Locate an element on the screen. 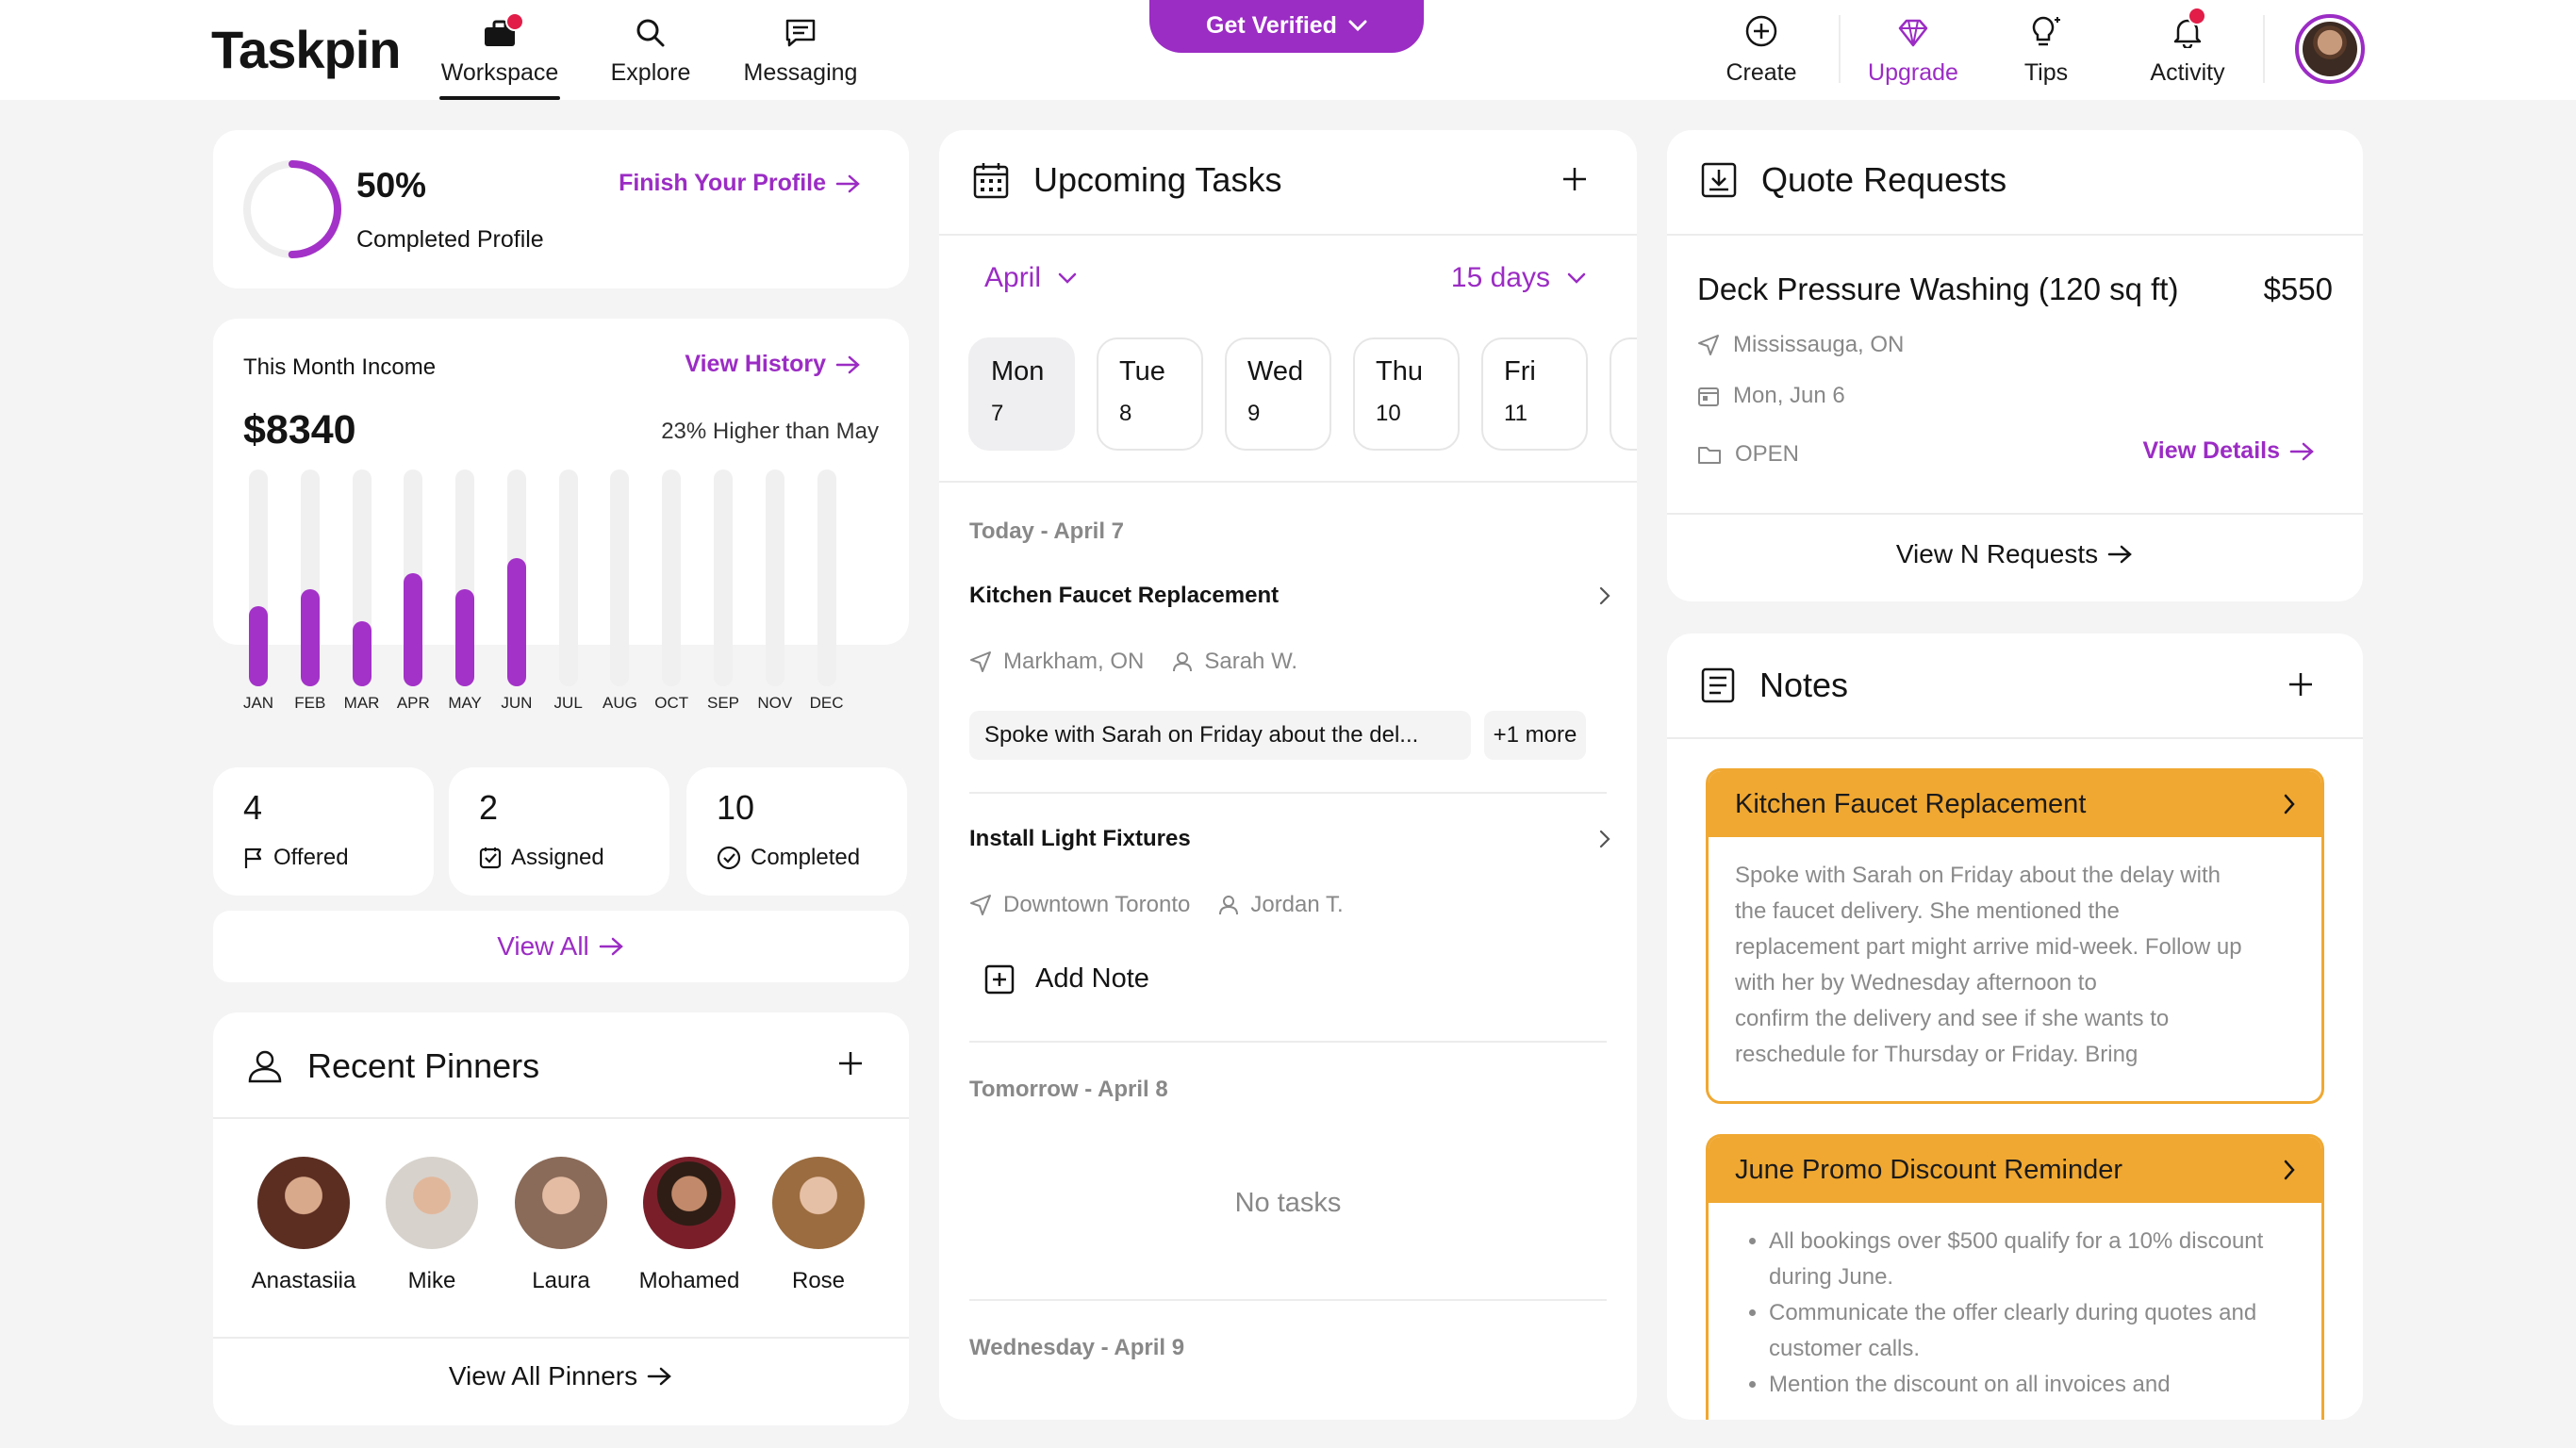  month-label-oct: OCT is located at coordinates (671, 703).